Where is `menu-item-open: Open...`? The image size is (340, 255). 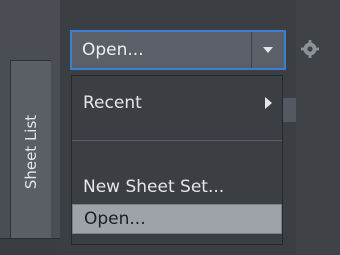 menu-item-open: Open... is located at coordinates (177, 219).